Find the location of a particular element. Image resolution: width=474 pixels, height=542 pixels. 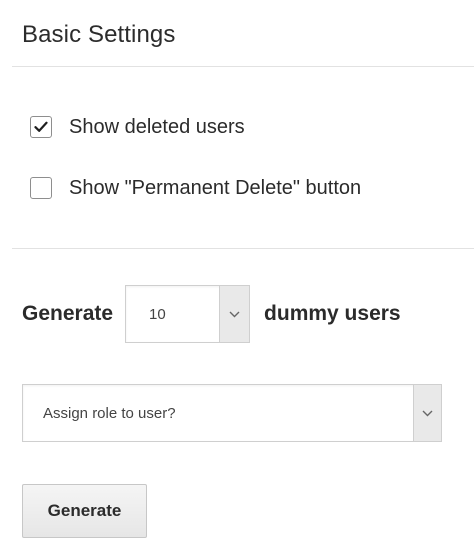

assign-role-select: Assign role to user? is located at coordinates (232, 413).